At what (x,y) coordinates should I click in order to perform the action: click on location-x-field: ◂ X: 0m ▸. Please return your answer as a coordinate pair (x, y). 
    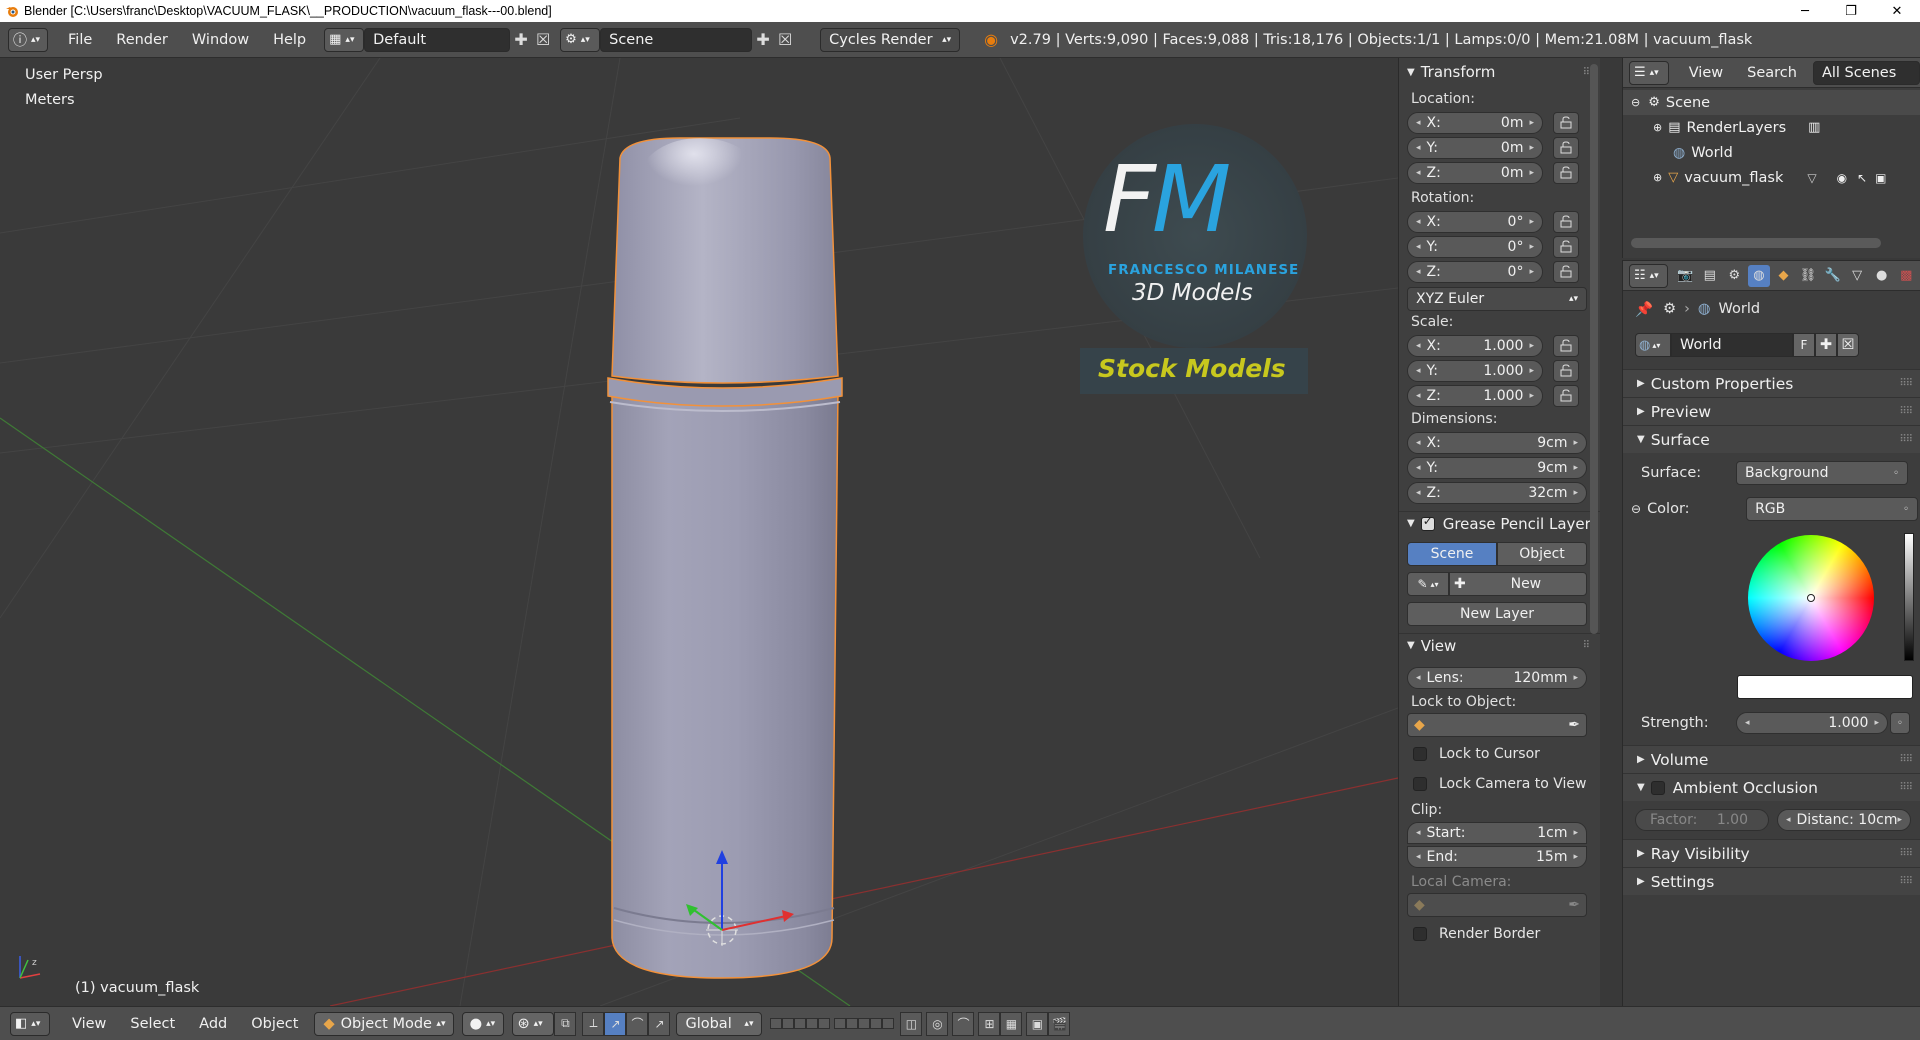
    Looking at the image, I should click on (1475, 122).